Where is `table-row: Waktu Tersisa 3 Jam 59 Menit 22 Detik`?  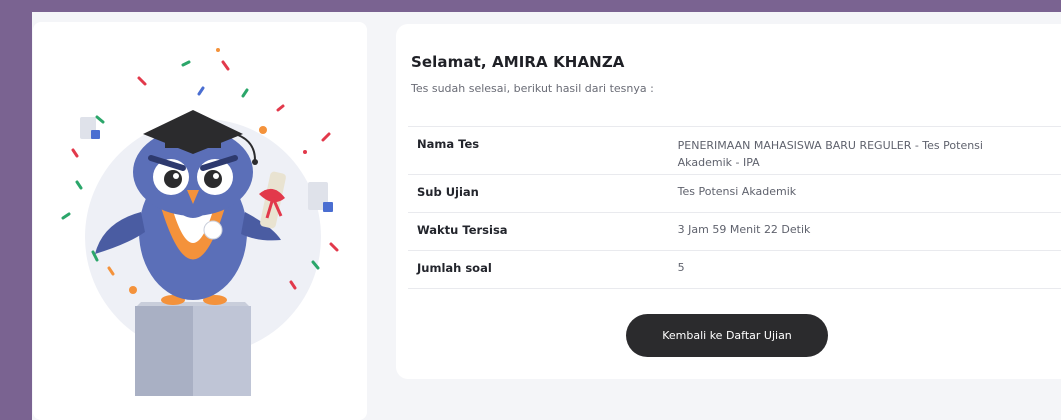 table-row: Waktu Tersisa 3 Jam 59 Menit 22 Detik is located at coordinates (734, 231).